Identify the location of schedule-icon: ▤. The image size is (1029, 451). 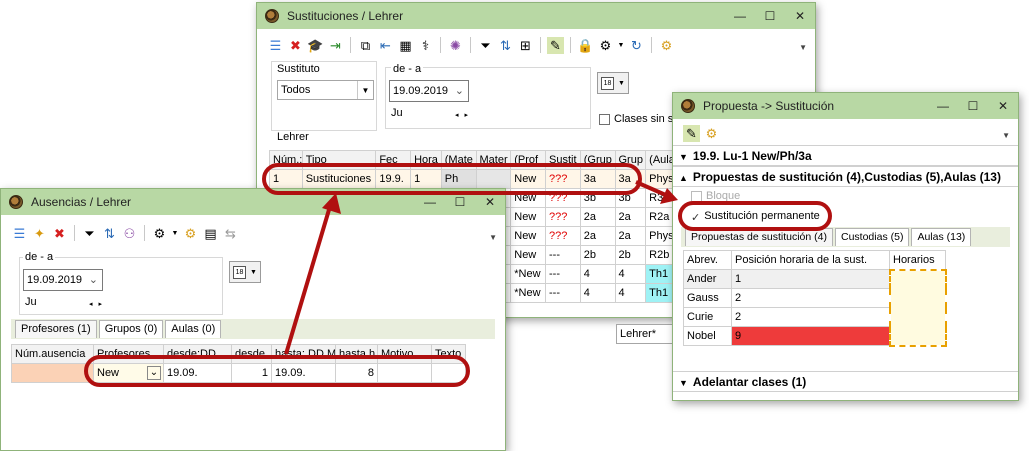
(210, 233).